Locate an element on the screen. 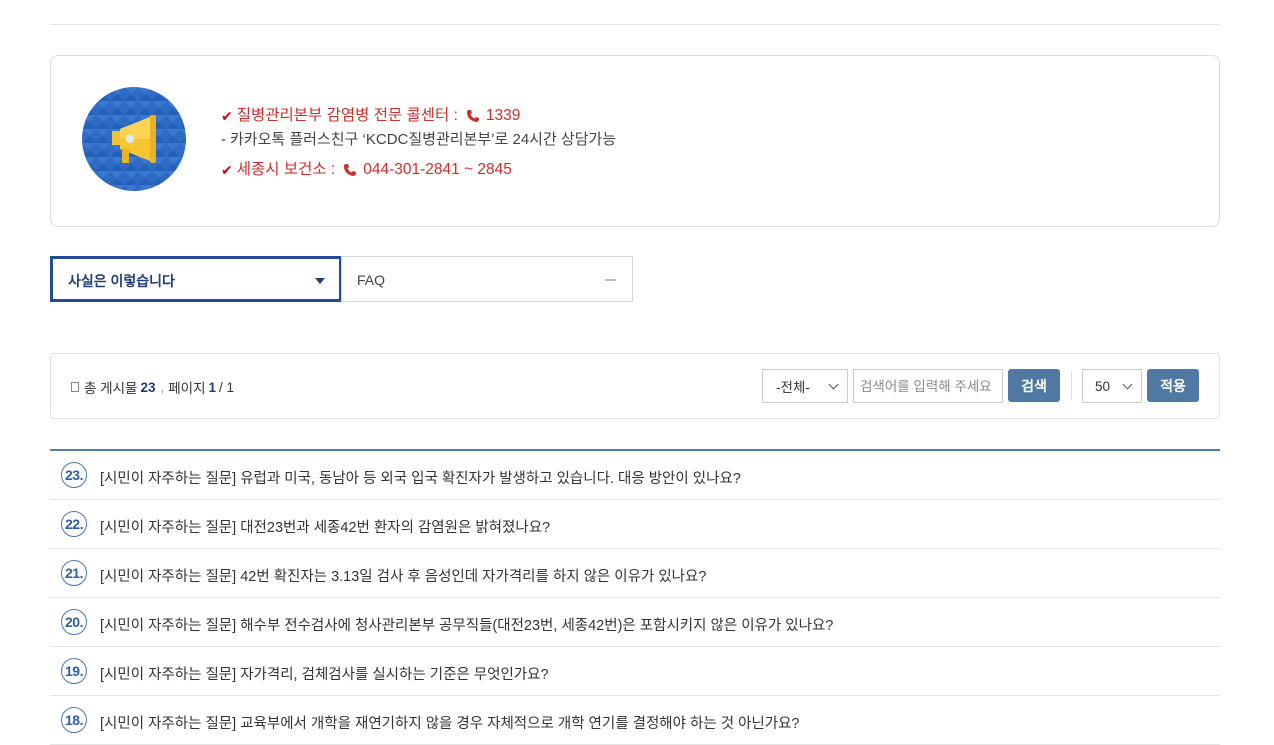 Image resolution: width=1274 pixels, height=745 pixels. post-number-badge: 18. is located at coordinates (74, 720).